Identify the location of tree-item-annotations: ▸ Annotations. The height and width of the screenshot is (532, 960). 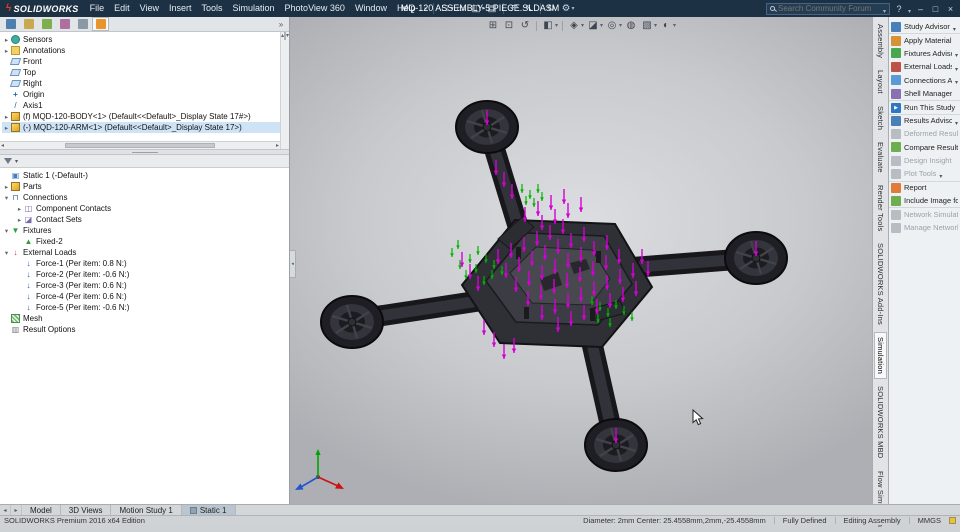
(145, 50).